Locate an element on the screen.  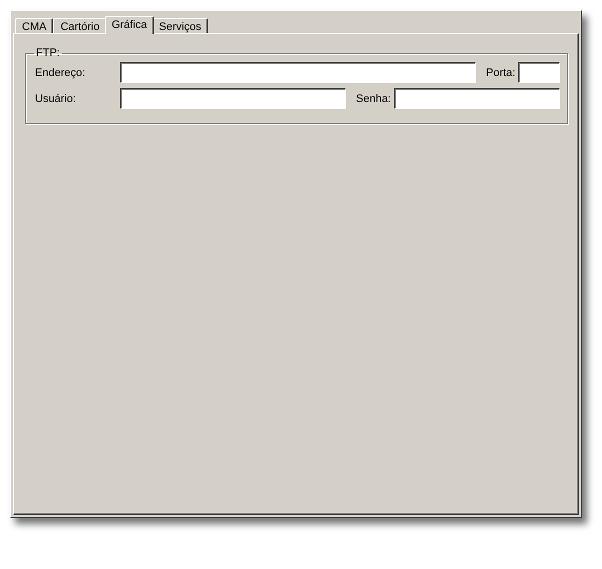
group-title: FTP: is located at coordinates (48, 53).